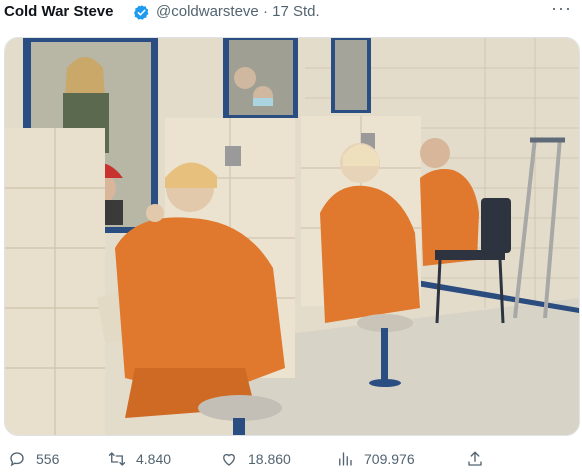  Describe the element at coordinates (475, 458) in the screenshot. I see `share-icon` at that location.